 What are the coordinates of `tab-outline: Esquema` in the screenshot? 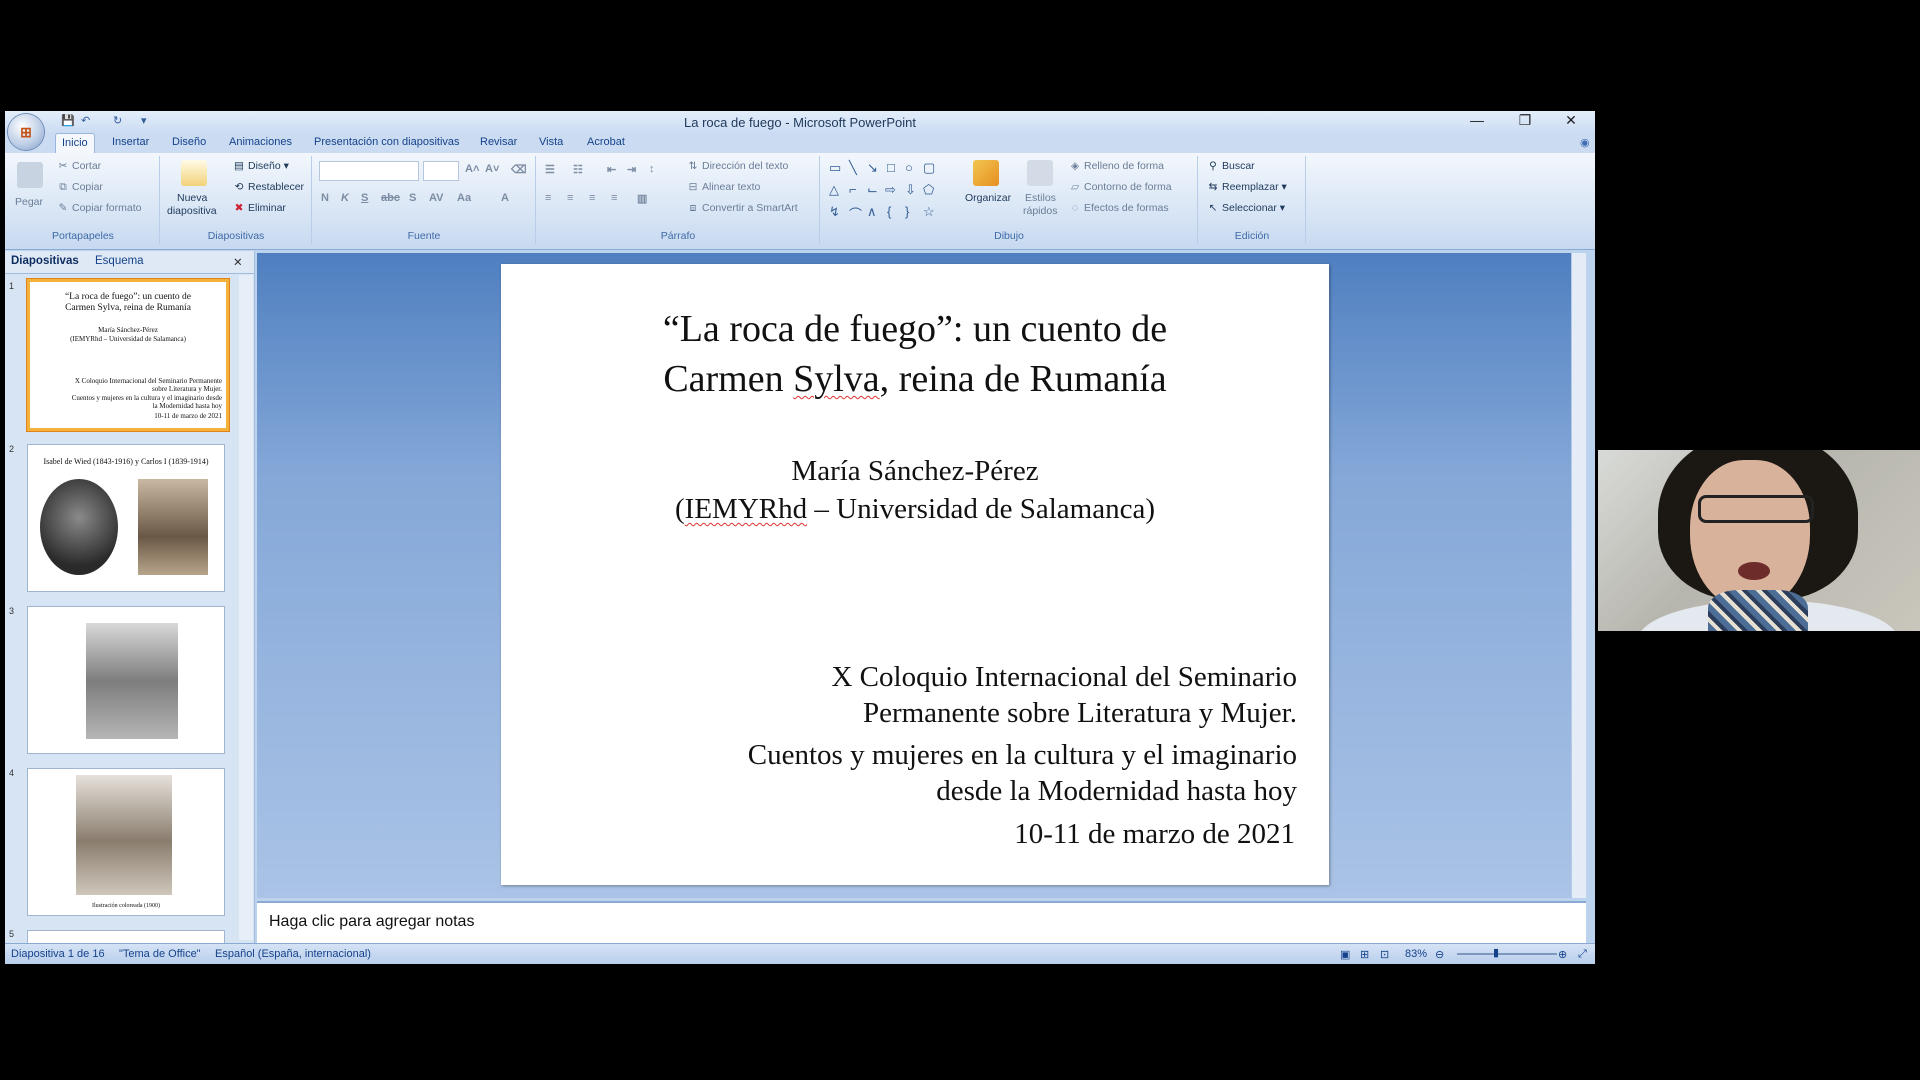 It's located at (119, 261).